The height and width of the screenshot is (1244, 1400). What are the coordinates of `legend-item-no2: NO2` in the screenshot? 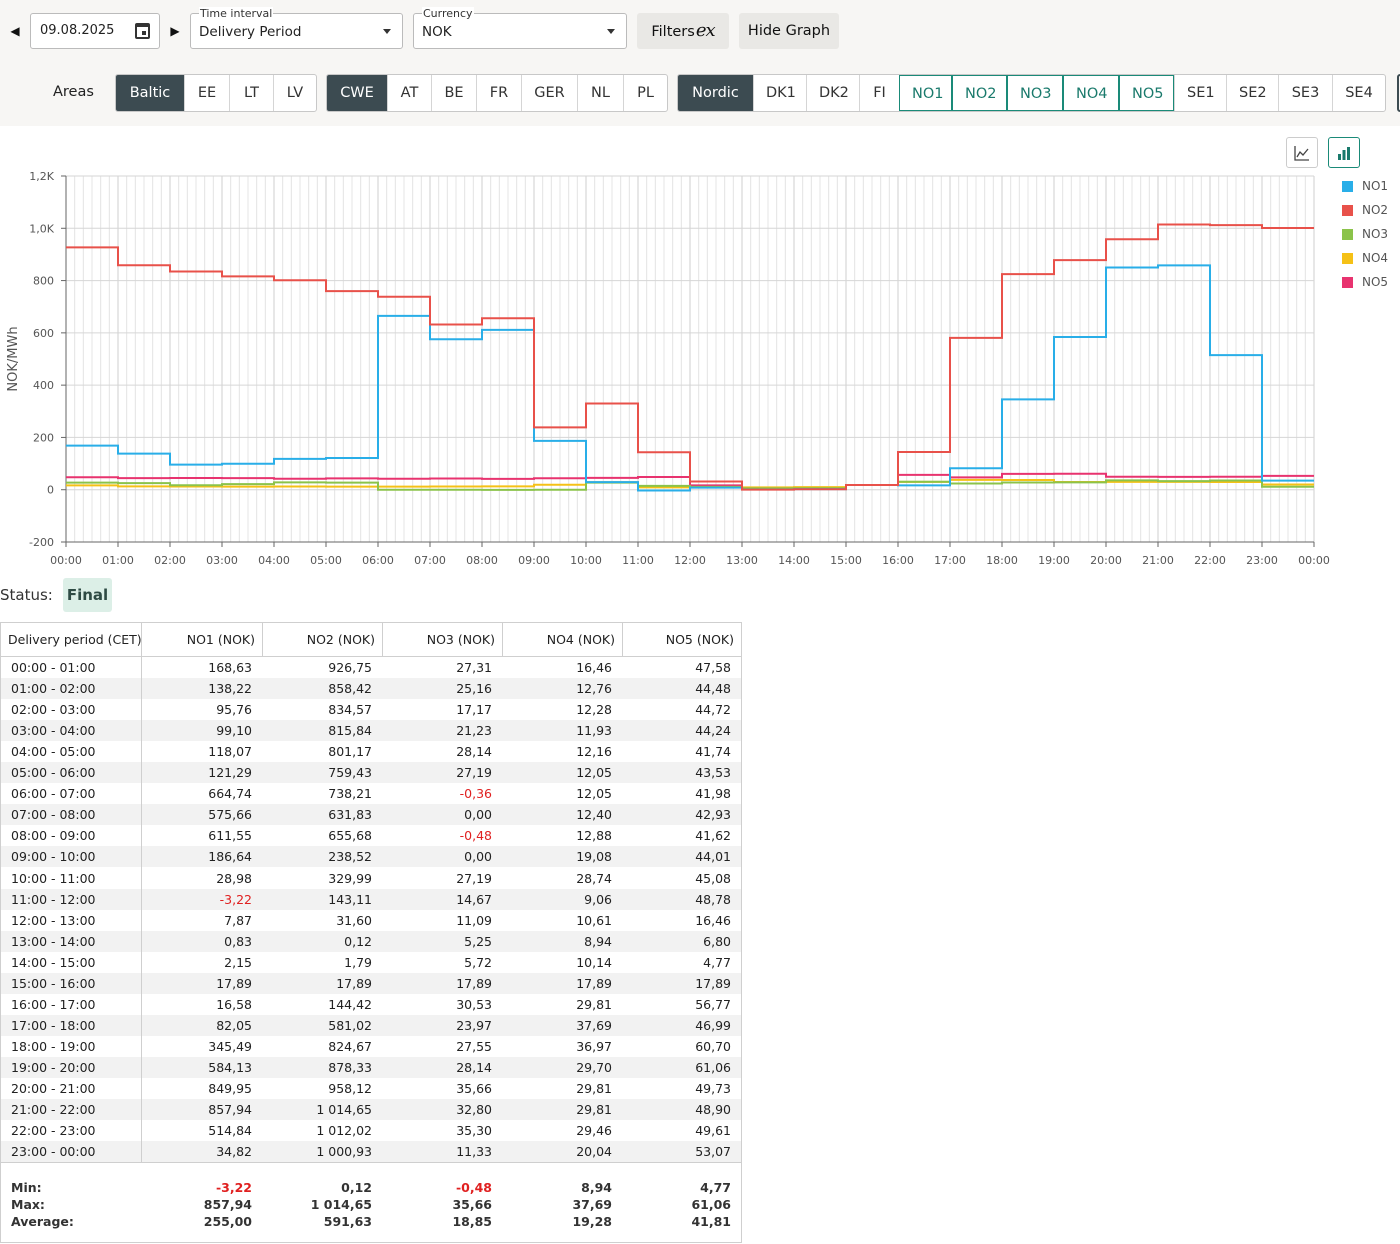 It's located at (1371, 210).